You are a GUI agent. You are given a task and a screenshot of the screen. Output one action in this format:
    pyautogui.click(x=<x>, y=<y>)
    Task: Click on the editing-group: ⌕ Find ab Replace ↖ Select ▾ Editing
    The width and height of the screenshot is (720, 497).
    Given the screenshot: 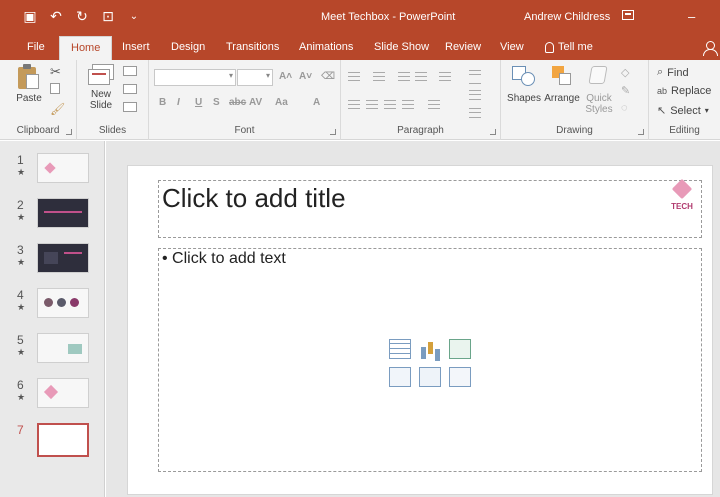 What is the action you would take?
    pyautogui.click(x=684, y=100)
    